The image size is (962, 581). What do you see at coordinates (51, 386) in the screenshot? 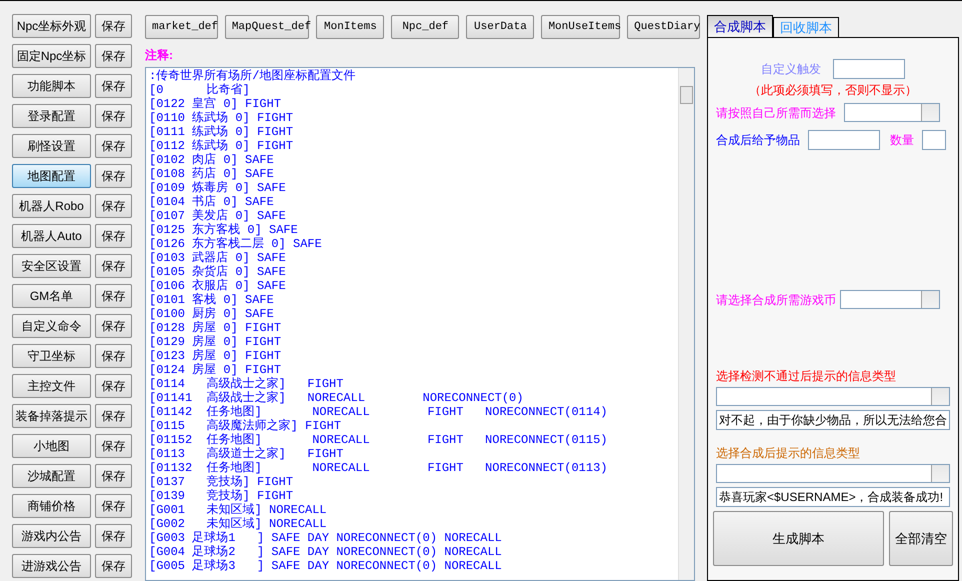
I see `section-button: 主控文件` at bounding box center [51, 386].